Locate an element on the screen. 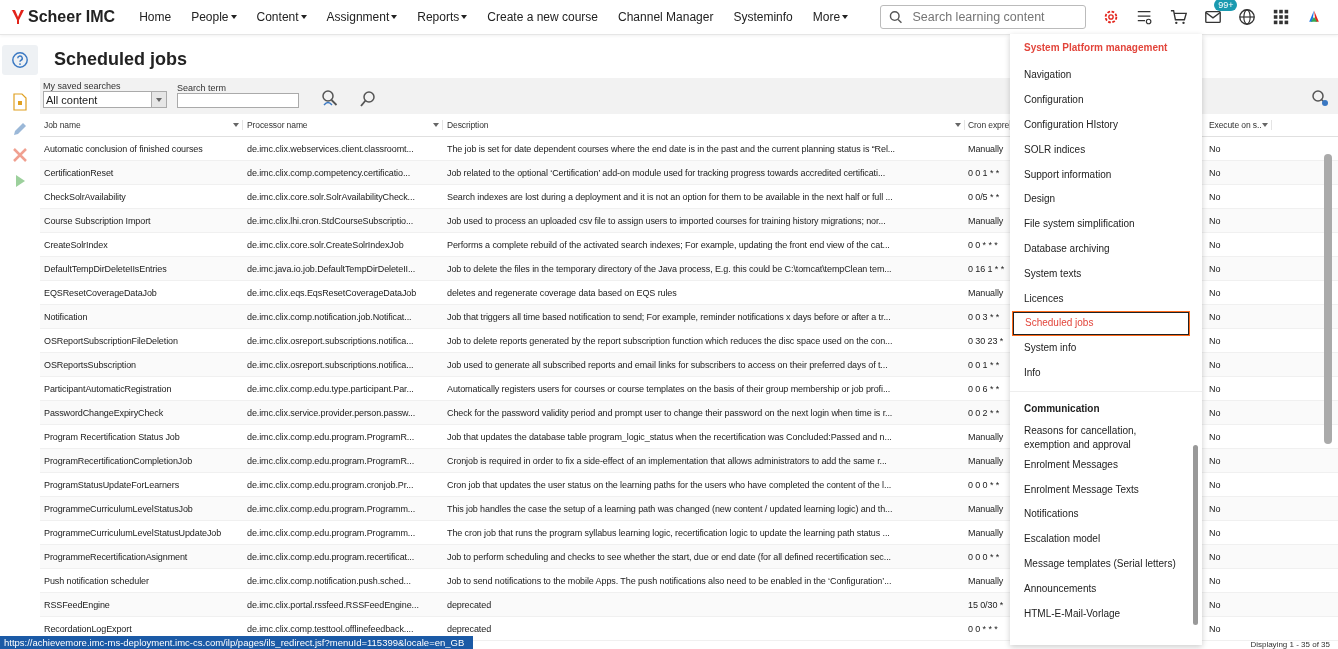 This screenshot has width=1338, height=649. table-cell-text: de.imc.clix.core.solr.CreateSolrIndexJob is located at coordinates (325, 244).